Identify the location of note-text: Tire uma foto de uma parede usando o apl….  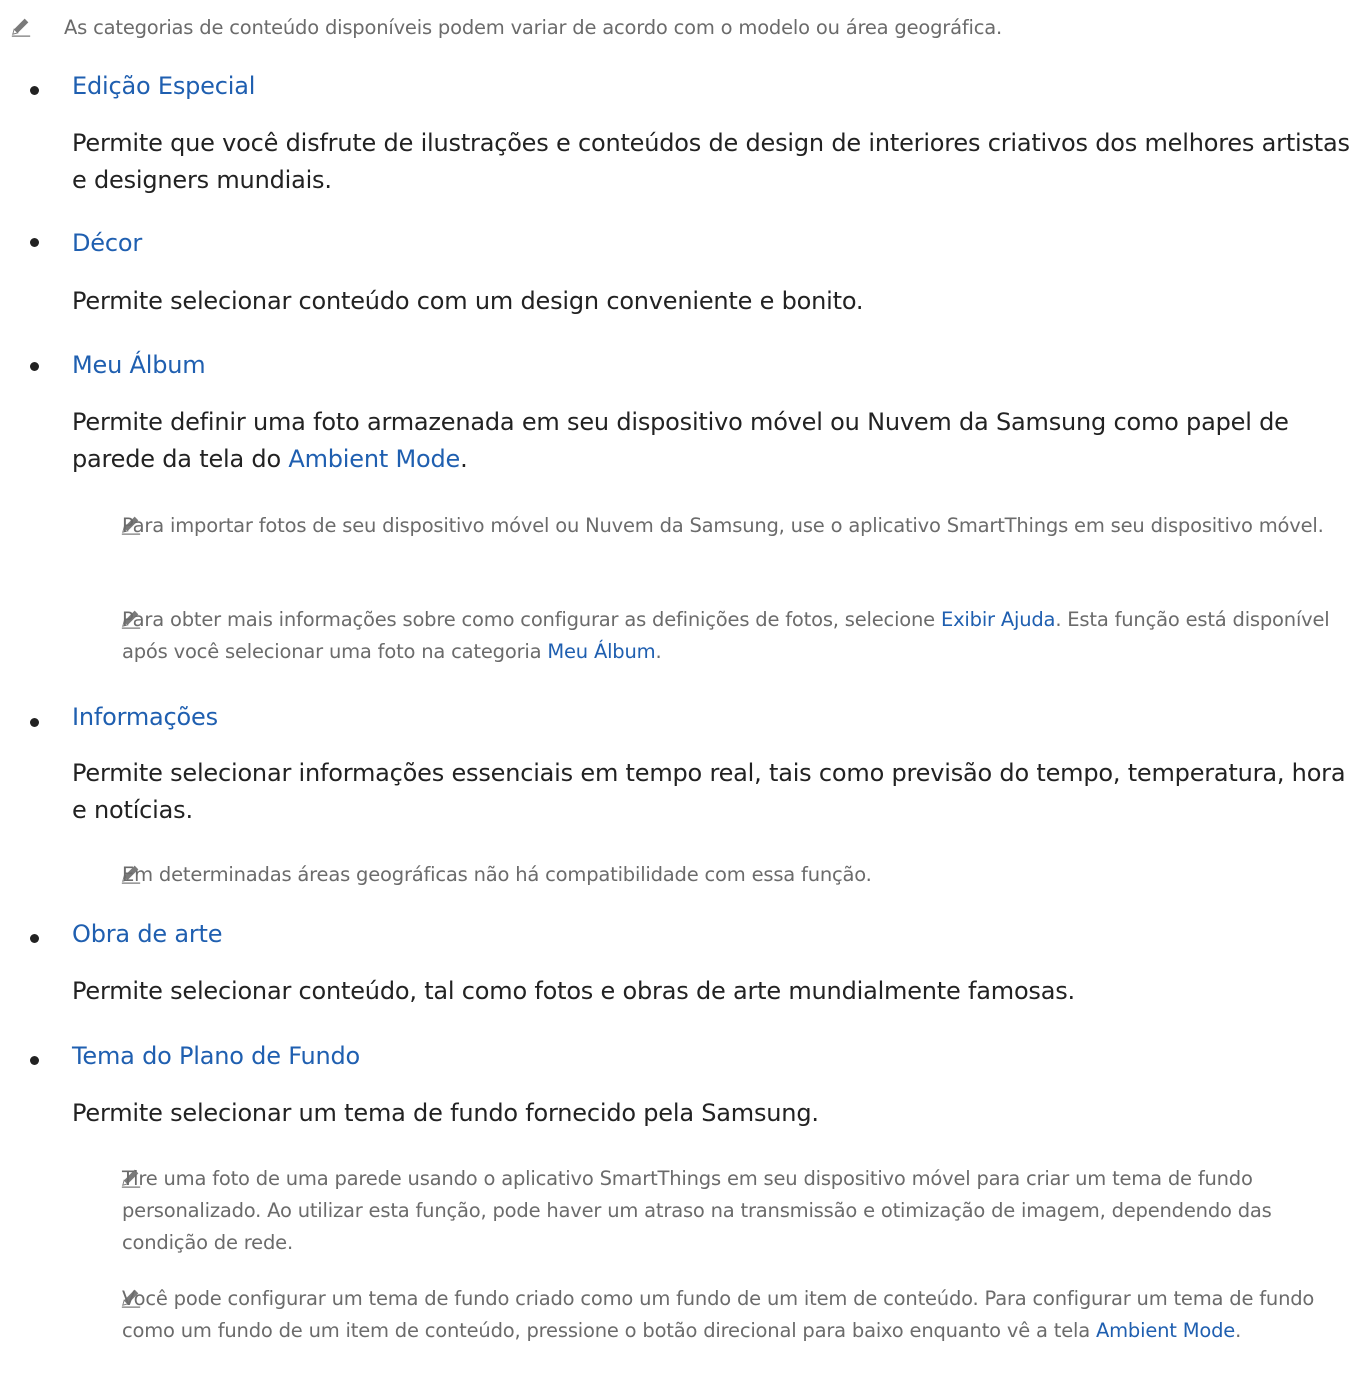
(697, 1210).